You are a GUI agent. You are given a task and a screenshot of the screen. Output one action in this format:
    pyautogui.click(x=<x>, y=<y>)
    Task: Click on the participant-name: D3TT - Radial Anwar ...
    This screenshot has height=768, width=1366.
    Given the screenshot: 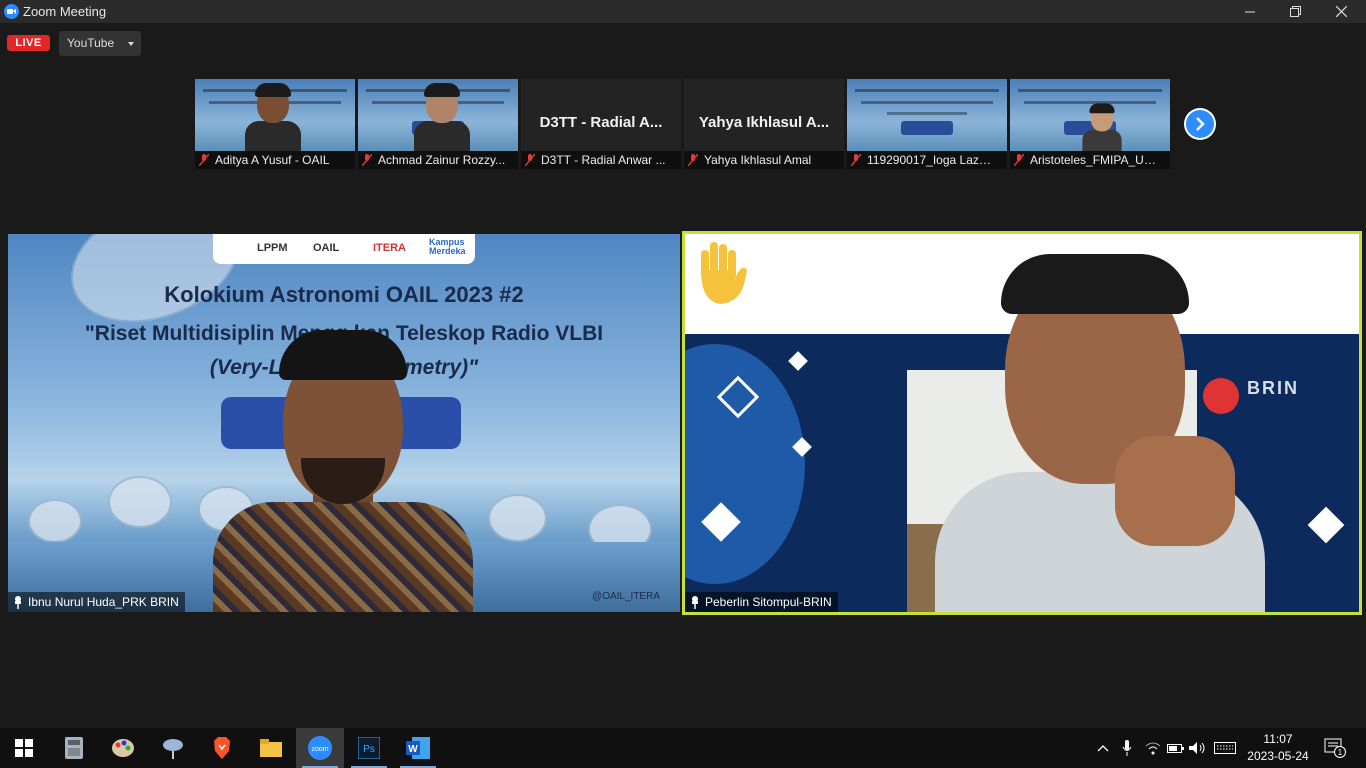 What is the action you would take?
    pyautogui.click(x=603, y=160)
    